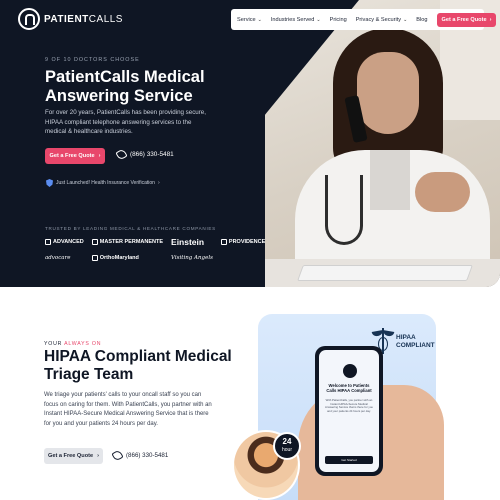 The image size is (500, 500). I want to click on site-logo: PATIENTCALLS, so click(70, 19).